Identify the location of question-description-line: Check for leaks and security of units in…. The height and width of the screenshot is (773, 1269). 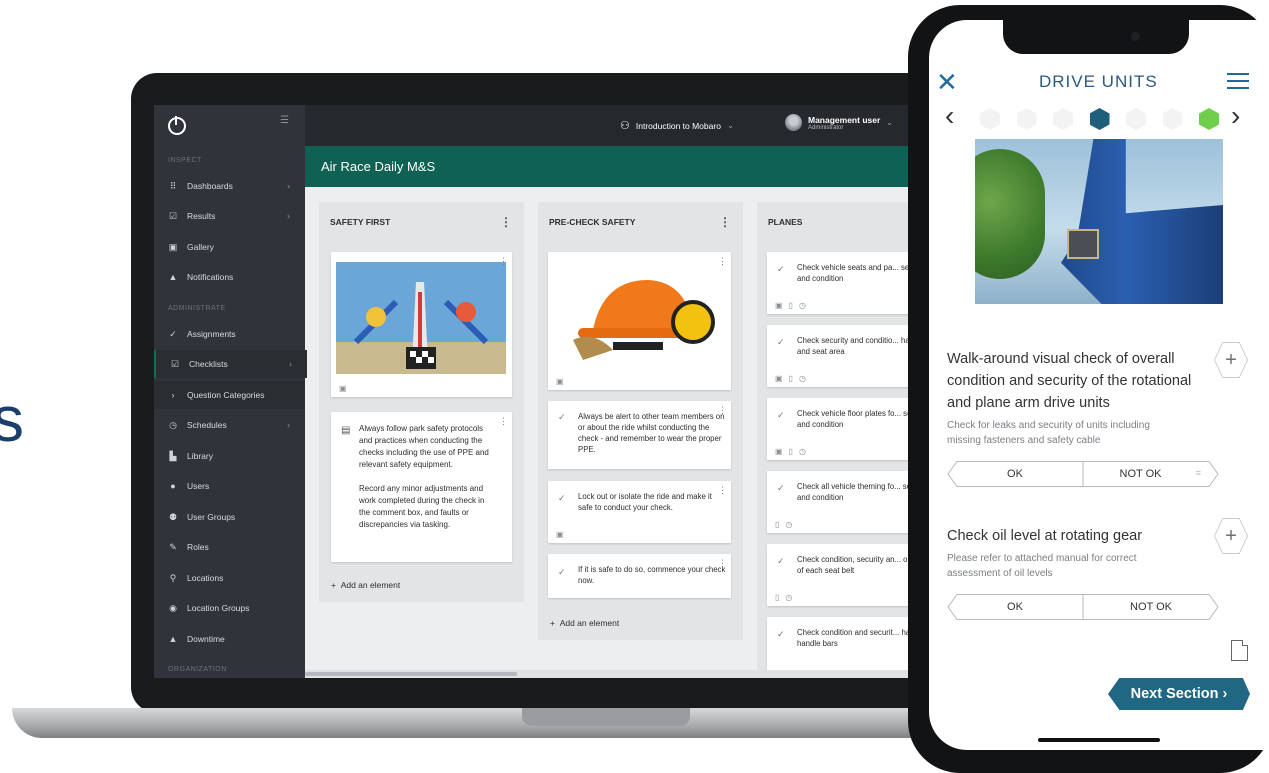
(1048, 425).